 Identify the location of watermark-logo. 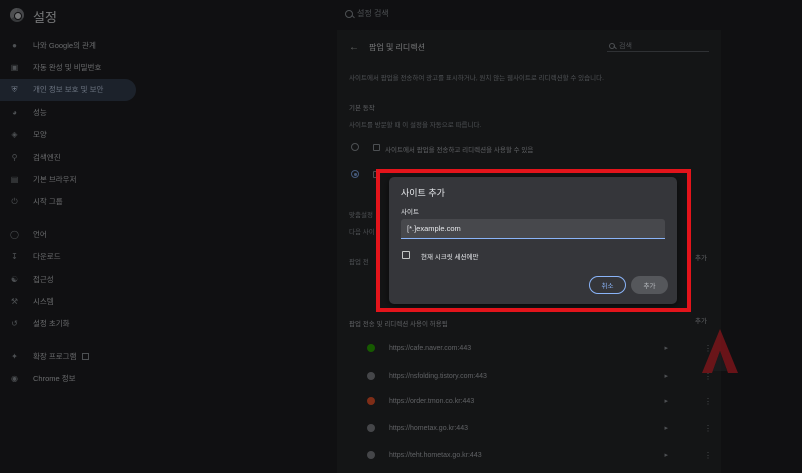
(720, 351).